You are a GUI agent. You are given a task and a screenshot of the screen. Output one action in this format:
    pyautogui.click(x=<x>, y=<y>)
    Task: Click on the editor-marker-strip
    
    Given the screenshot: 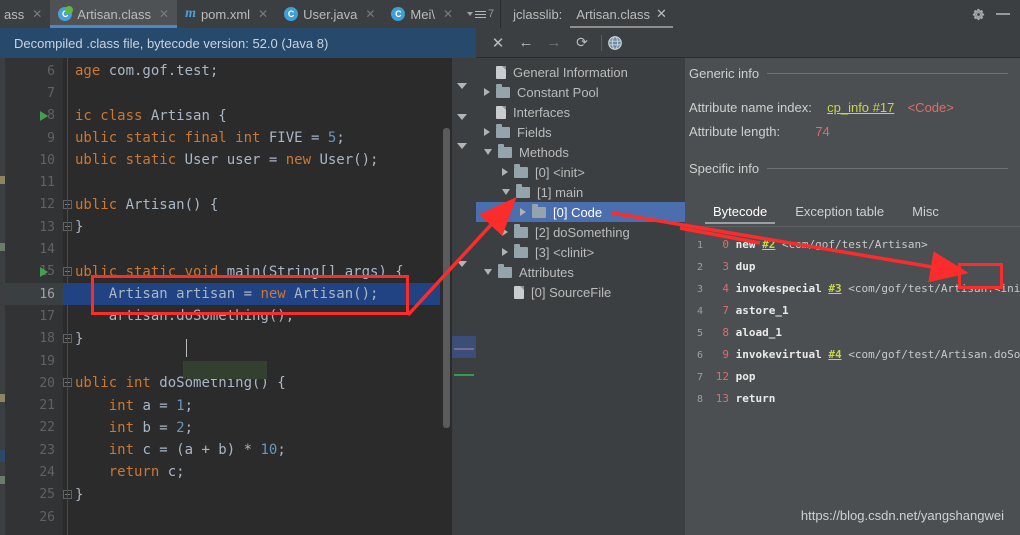 What is the action you would take?
    pyautogui.click(x=464, y=296)
    